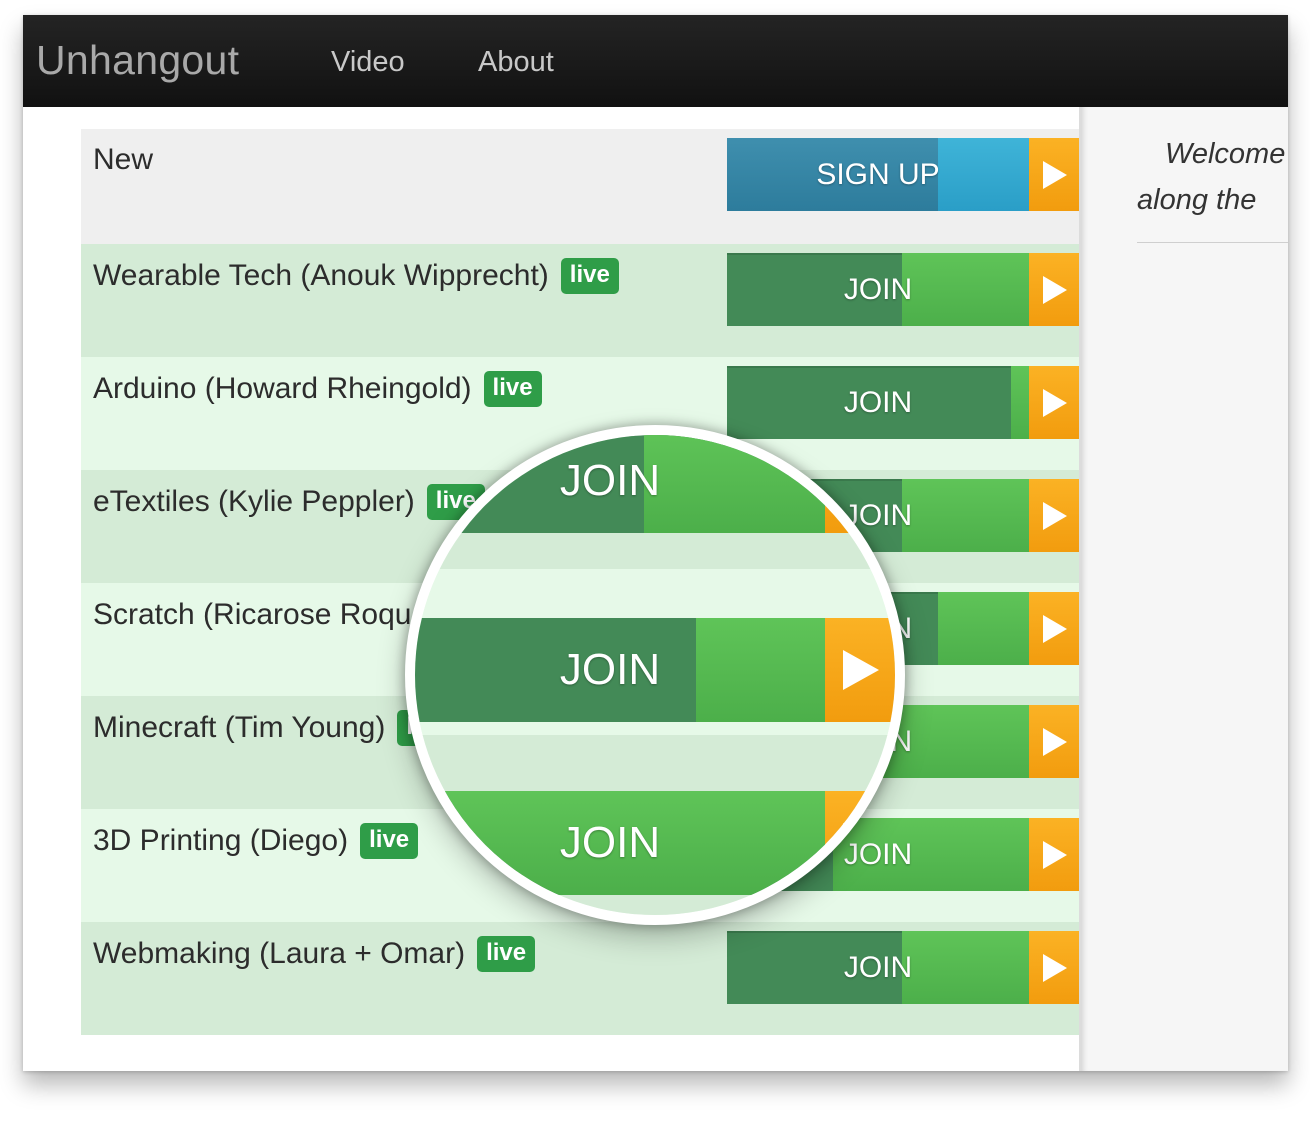  What do you see at coordinates (516, 62) in the screenshot?
I see `nav-link-about: About` at bounding box center [516, 62].